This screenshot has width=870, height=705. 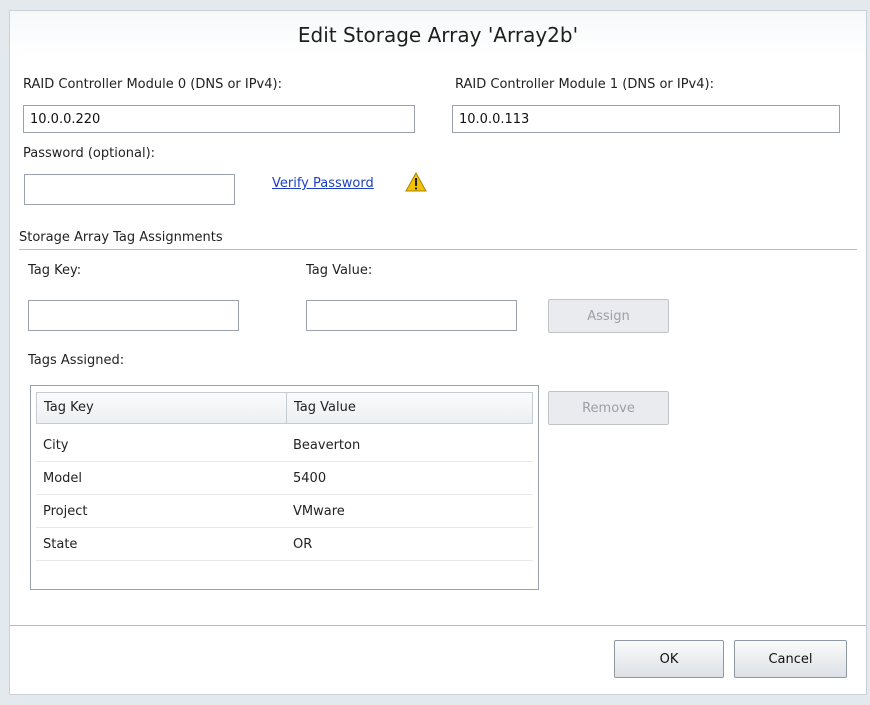 I want to click on controller0-input, so click(x=219, y=119).